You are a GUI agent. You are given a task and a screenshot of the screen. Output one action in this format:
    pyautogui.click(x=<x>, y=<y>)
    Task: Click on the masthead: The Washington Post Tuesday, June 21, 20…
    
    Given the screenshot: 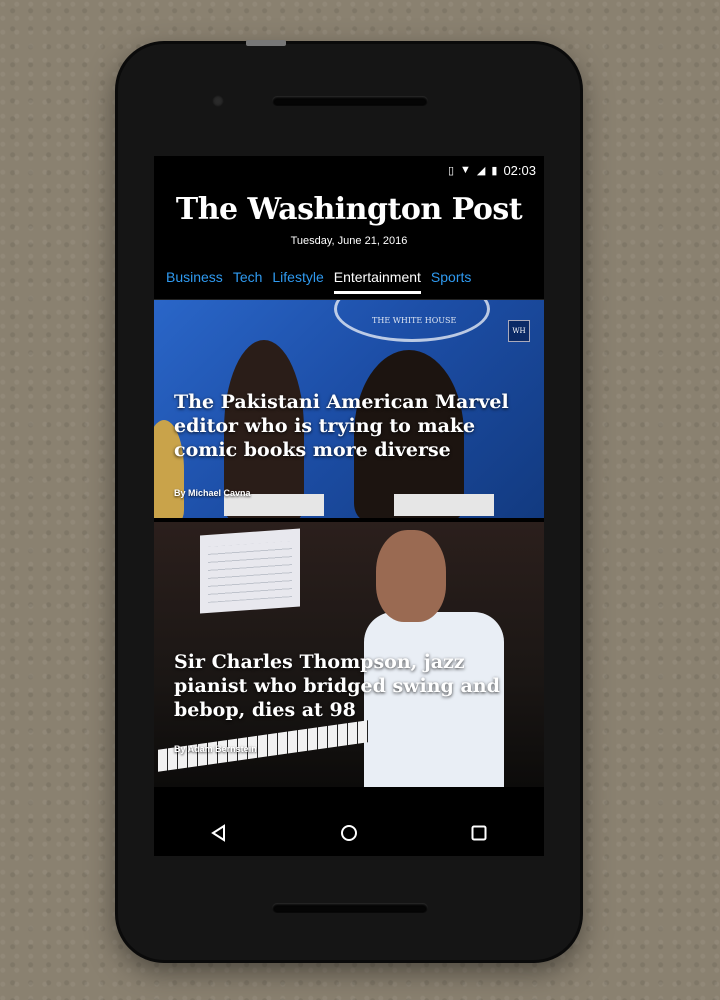 What is the action you would take?
    pyautogui.click(x=349, y=215)
    